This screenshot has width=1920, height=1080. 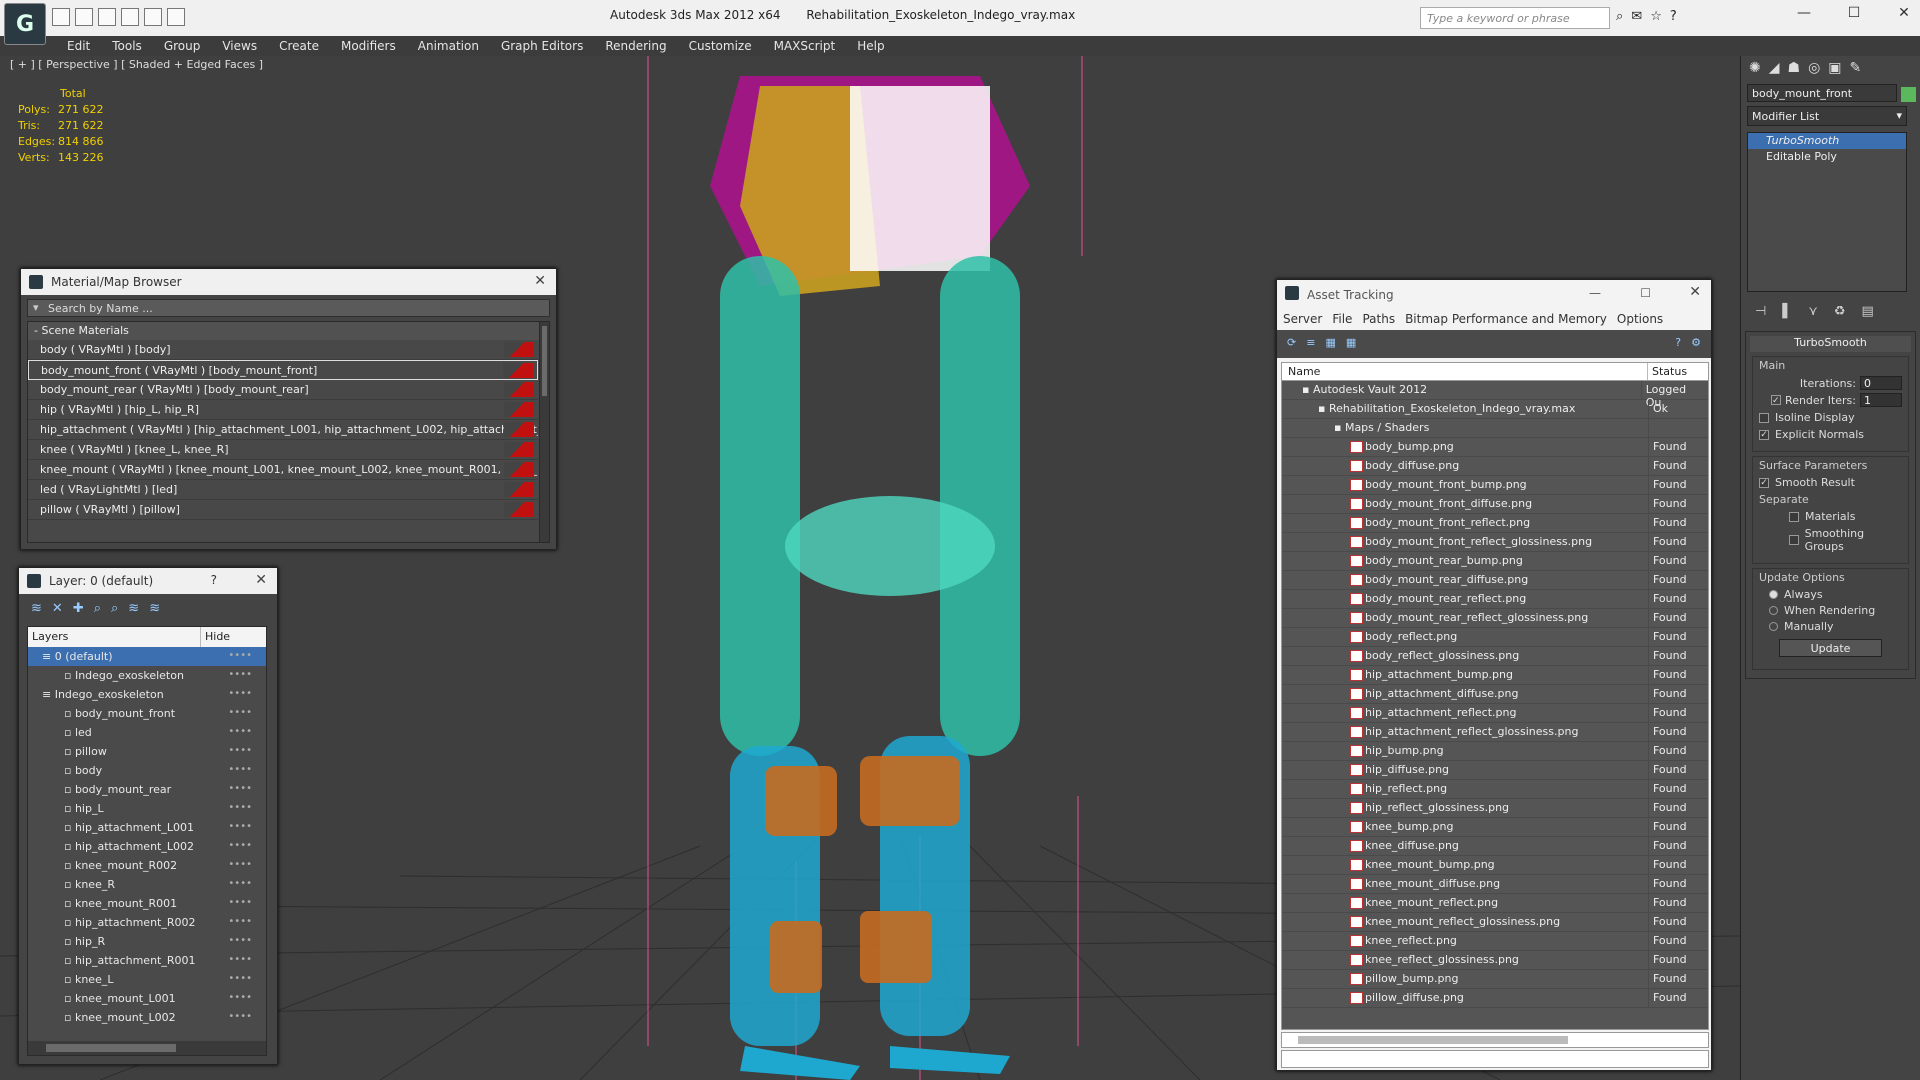 I want to click on asset-row: body_diffuse.png Found, so click(x=1495, y=466).